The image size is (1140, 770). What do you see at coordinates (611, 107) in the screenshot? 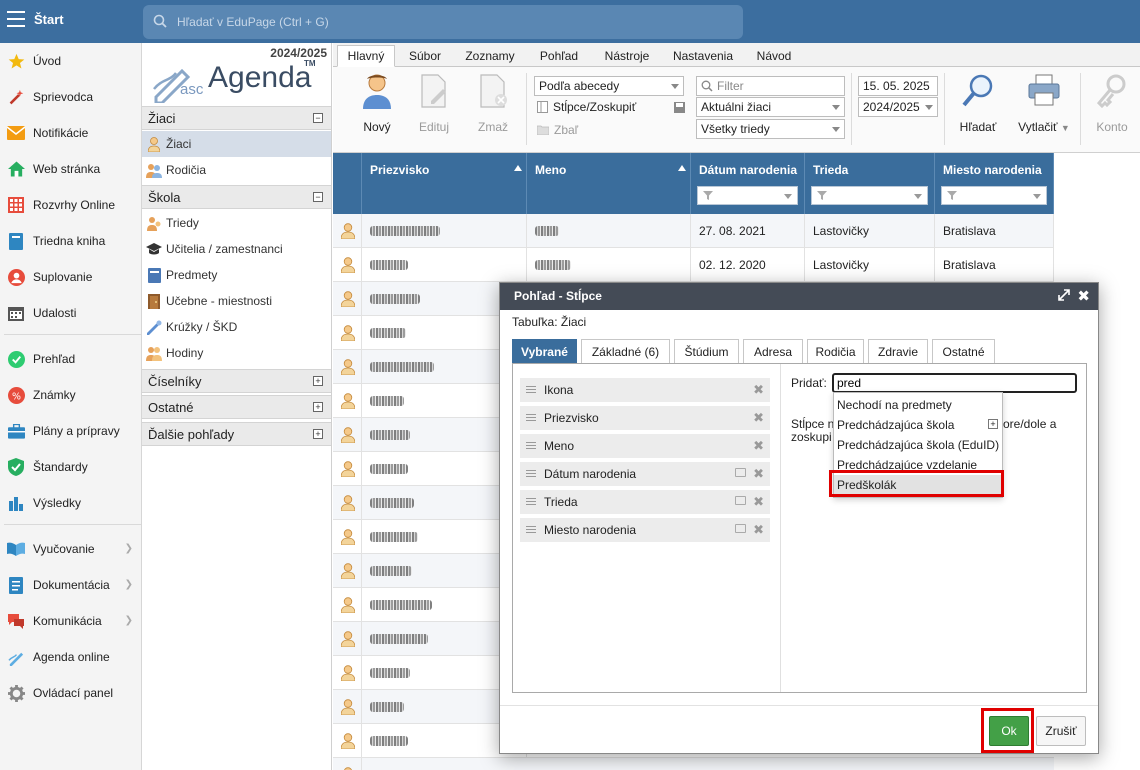
I see `columns-group-button: Stĺpce/Zoskupiť` at bounding box center [611, 107].